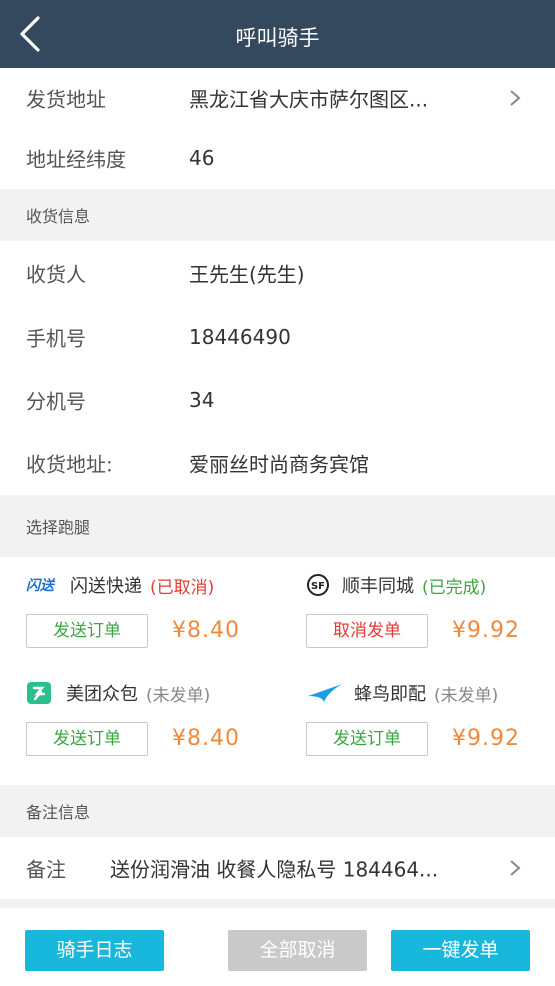 The image size is (555, 986). I want to click on fengniao-logo-icon, so click(327, 693).